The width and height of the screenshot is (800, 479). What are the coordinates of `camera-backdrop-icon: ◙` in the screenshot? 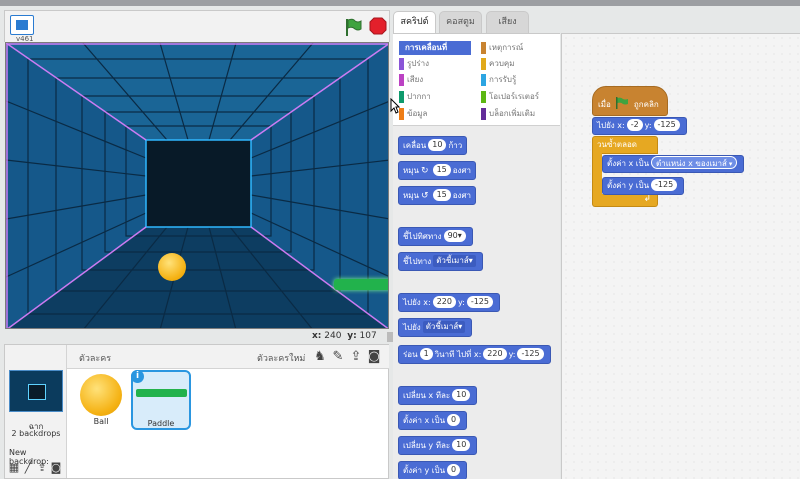 It's located at (56, 467).